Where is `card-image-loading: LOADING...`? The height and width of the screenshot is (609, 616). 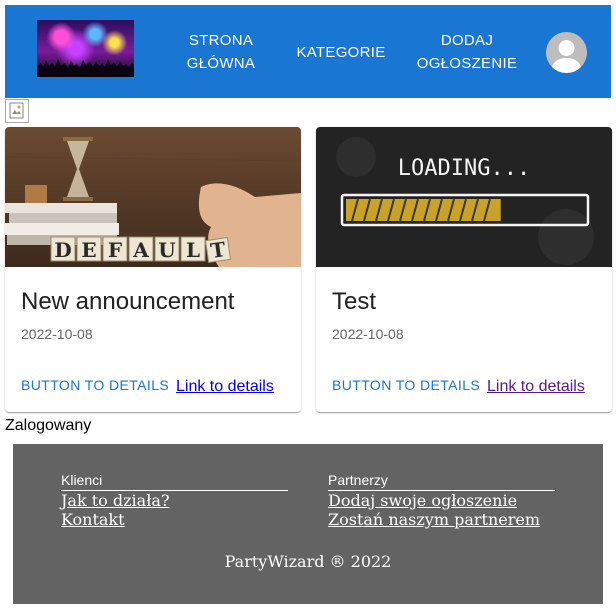 card-image-loading: LOADING... is located at coordinates (464, 197).